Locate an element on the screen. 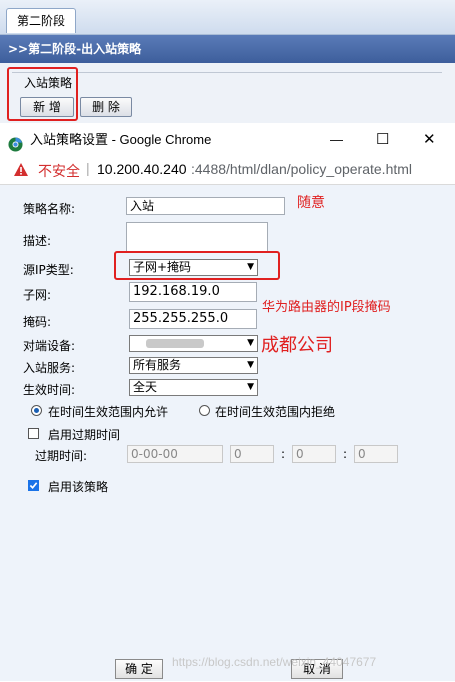 Image resolution: width=455 pixels, height=682 pixels. warning-icon is located at coordinates (21, 171).